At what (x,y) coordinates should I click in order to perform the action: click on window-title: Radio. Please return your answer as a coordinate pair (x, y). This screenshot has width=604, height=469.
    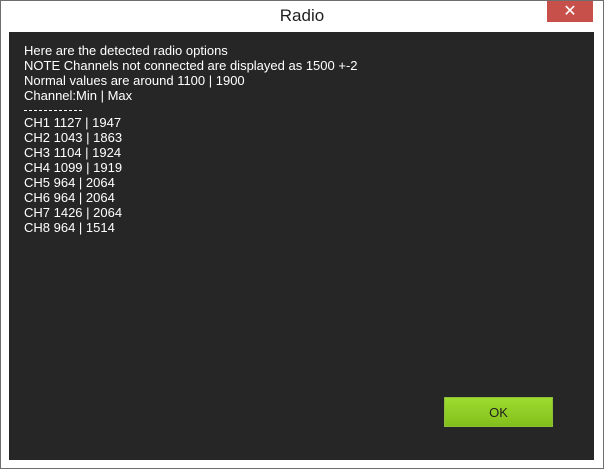
    Looking at the image, I should click on (302, 15).